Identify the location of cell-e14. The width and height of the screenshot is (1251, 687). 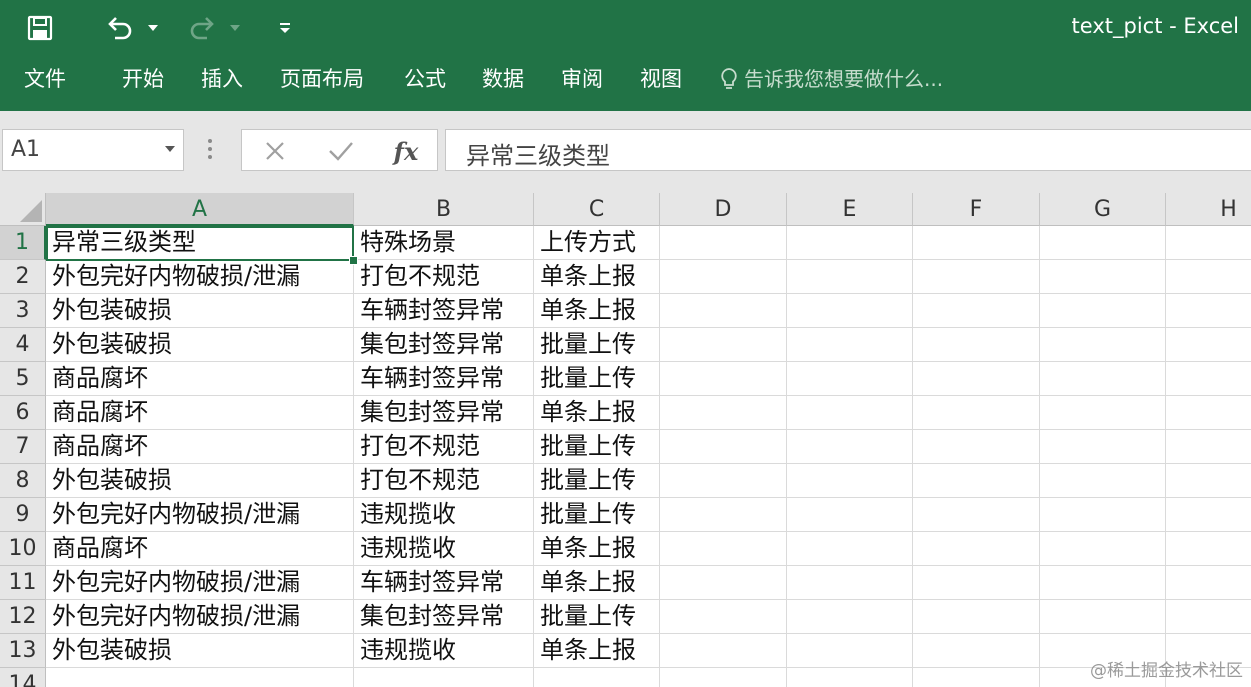
(850, 677).